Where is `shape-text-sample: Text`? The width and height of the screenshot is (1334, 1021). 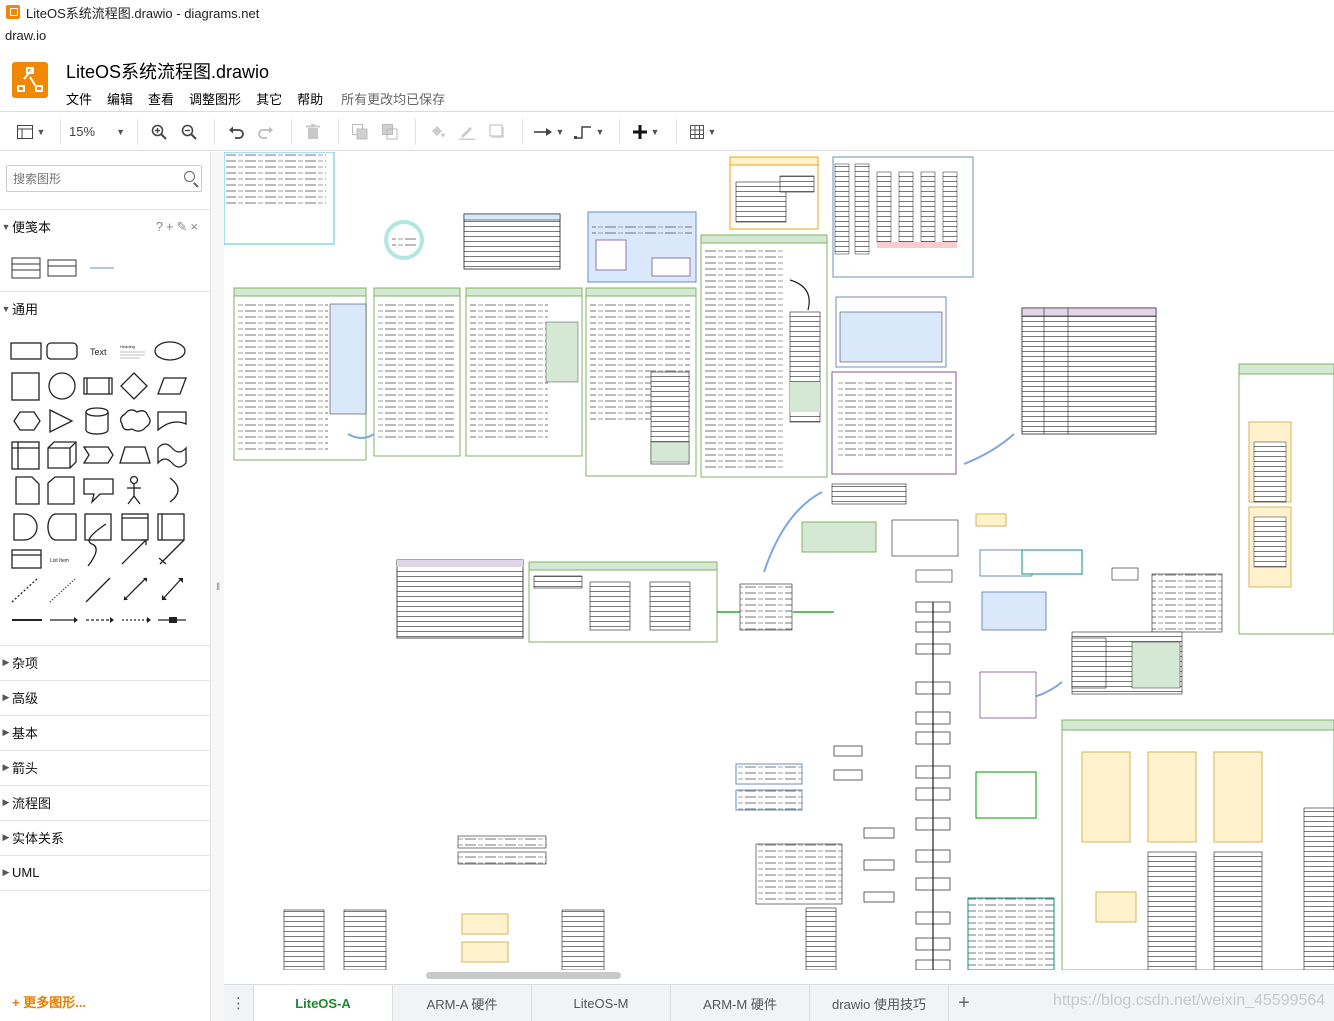
shape-text-sample: Text is located at coordinates (98, 352).